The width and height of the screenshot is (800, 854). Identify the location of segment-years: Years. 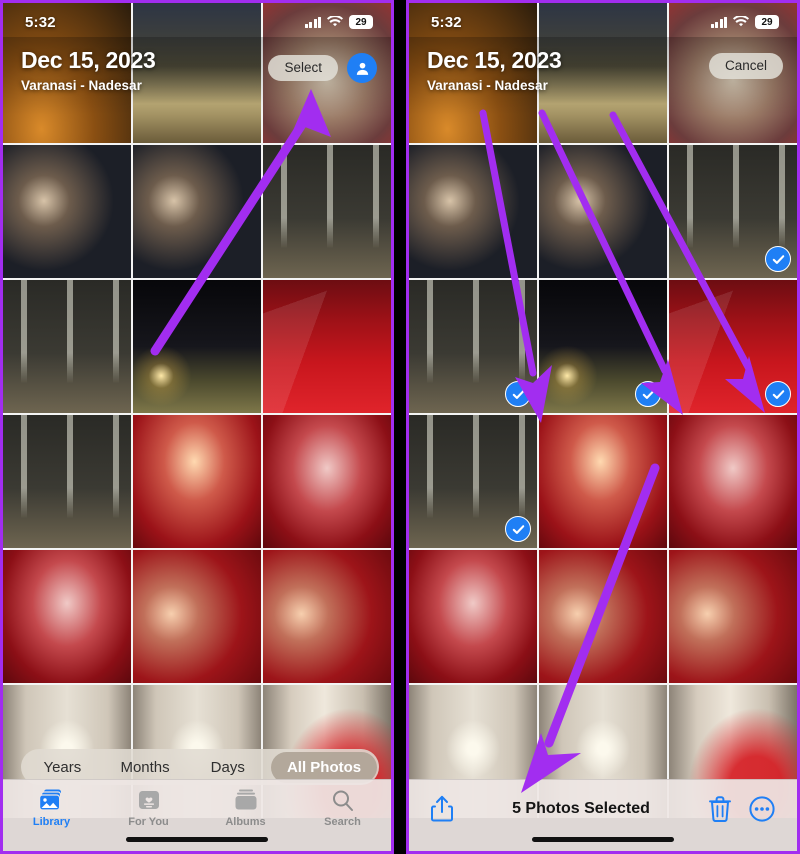
(62, 767).